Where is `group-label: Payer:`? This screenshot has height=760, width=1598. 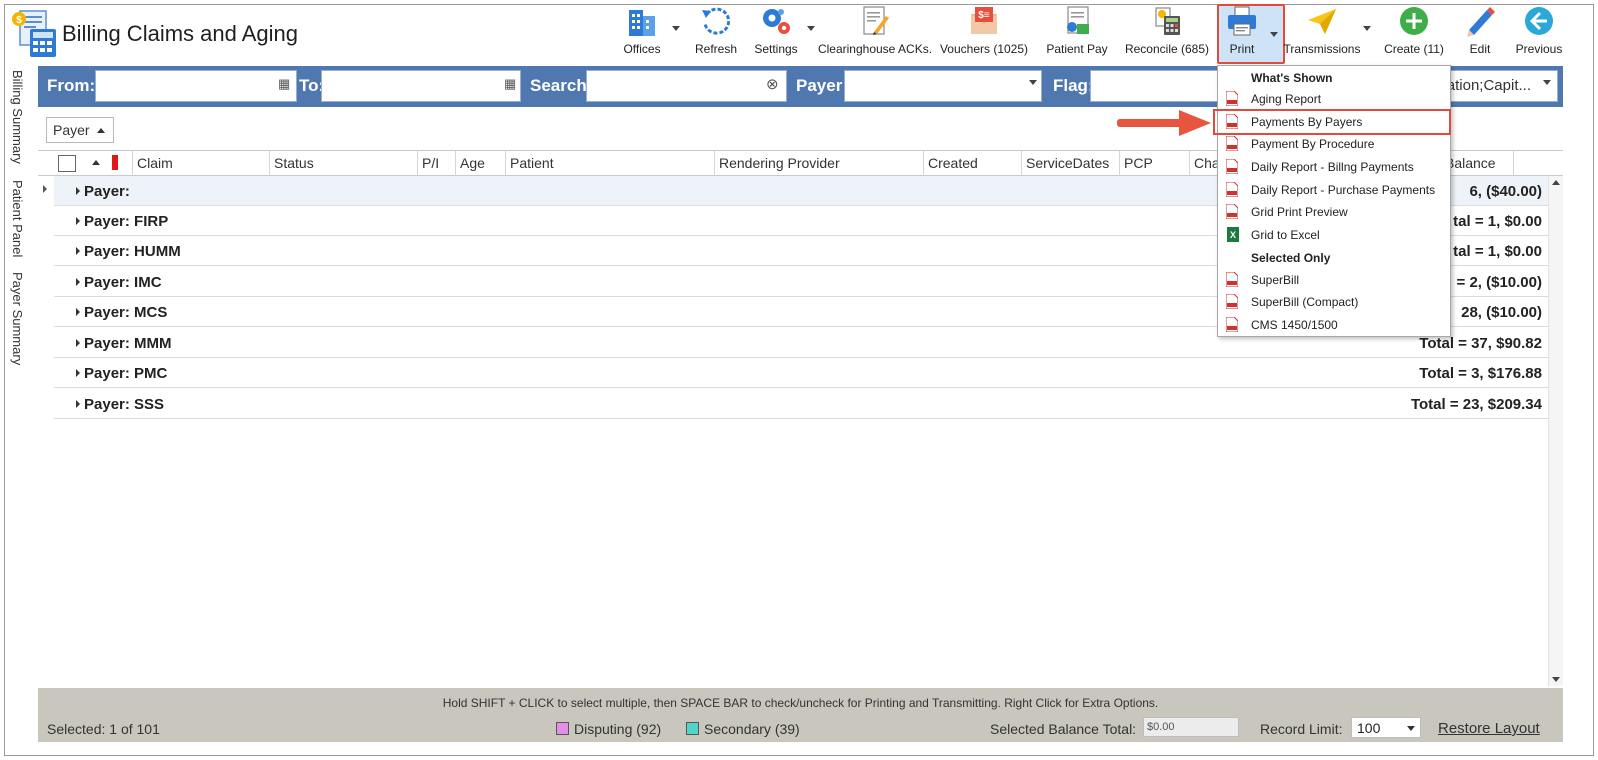
group-label: Payer: is located at coordinates (107, 191).